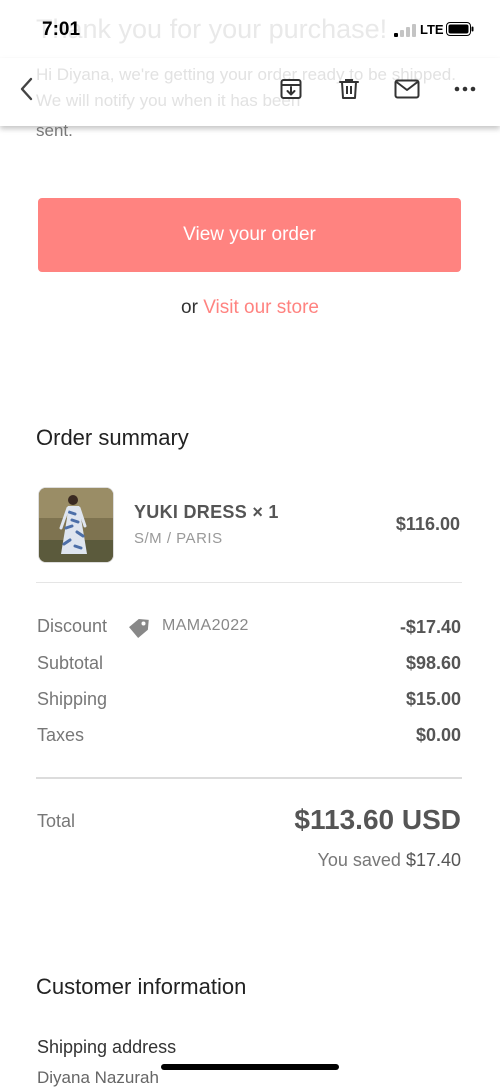  What do you see at coordinates (98, 1077) in the screenshot?
I see `customer-name: Diyana Nazurah` at bounding box center [98, 1077].